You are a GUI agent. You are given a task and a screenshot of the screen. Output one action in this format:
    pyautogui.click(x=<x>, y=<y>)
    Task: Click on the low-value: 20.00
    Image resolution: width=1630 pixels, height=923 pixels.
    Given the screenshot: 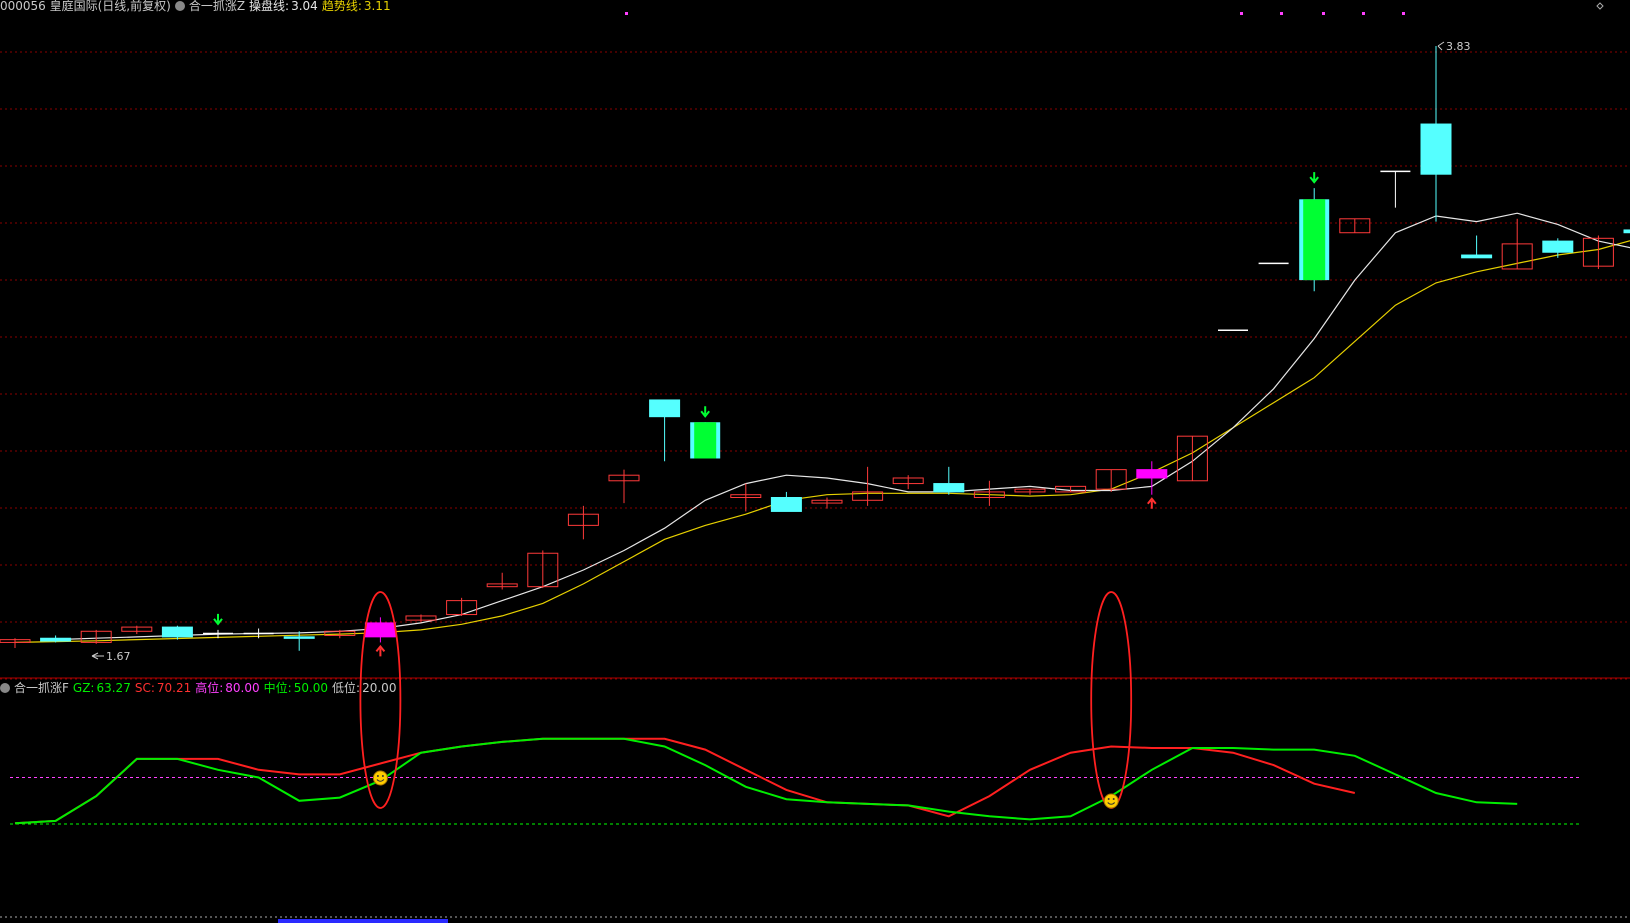 What is the action you would take?
    pyautogui.click(x=379, y=688)
    